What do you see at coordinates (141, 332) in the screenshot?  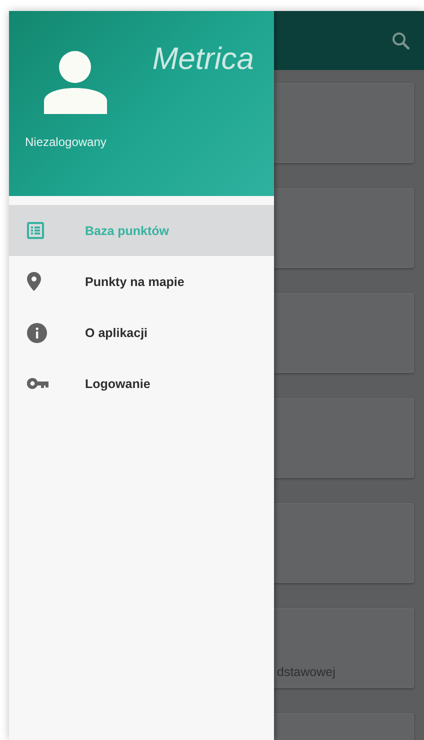 I see `menu-item: O aplikacji` at bounding box center [141, 332].